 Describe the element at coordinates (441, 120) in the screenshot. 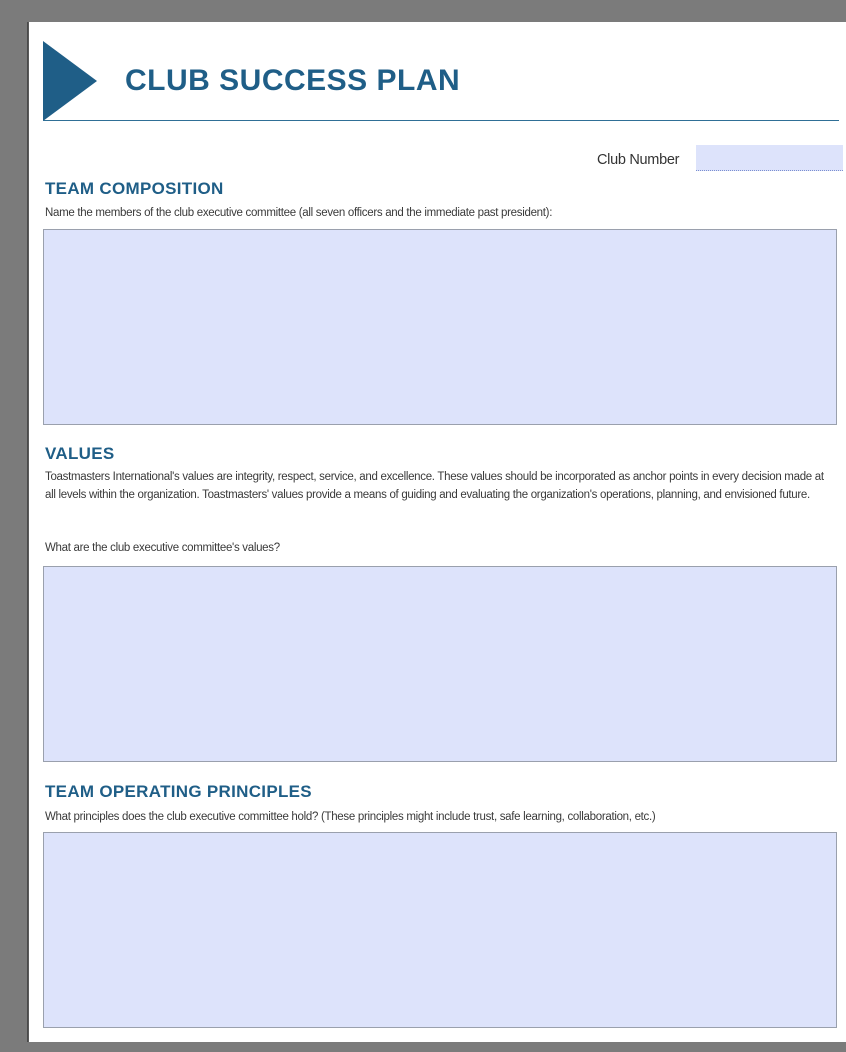

I see `header-divider` at that location.